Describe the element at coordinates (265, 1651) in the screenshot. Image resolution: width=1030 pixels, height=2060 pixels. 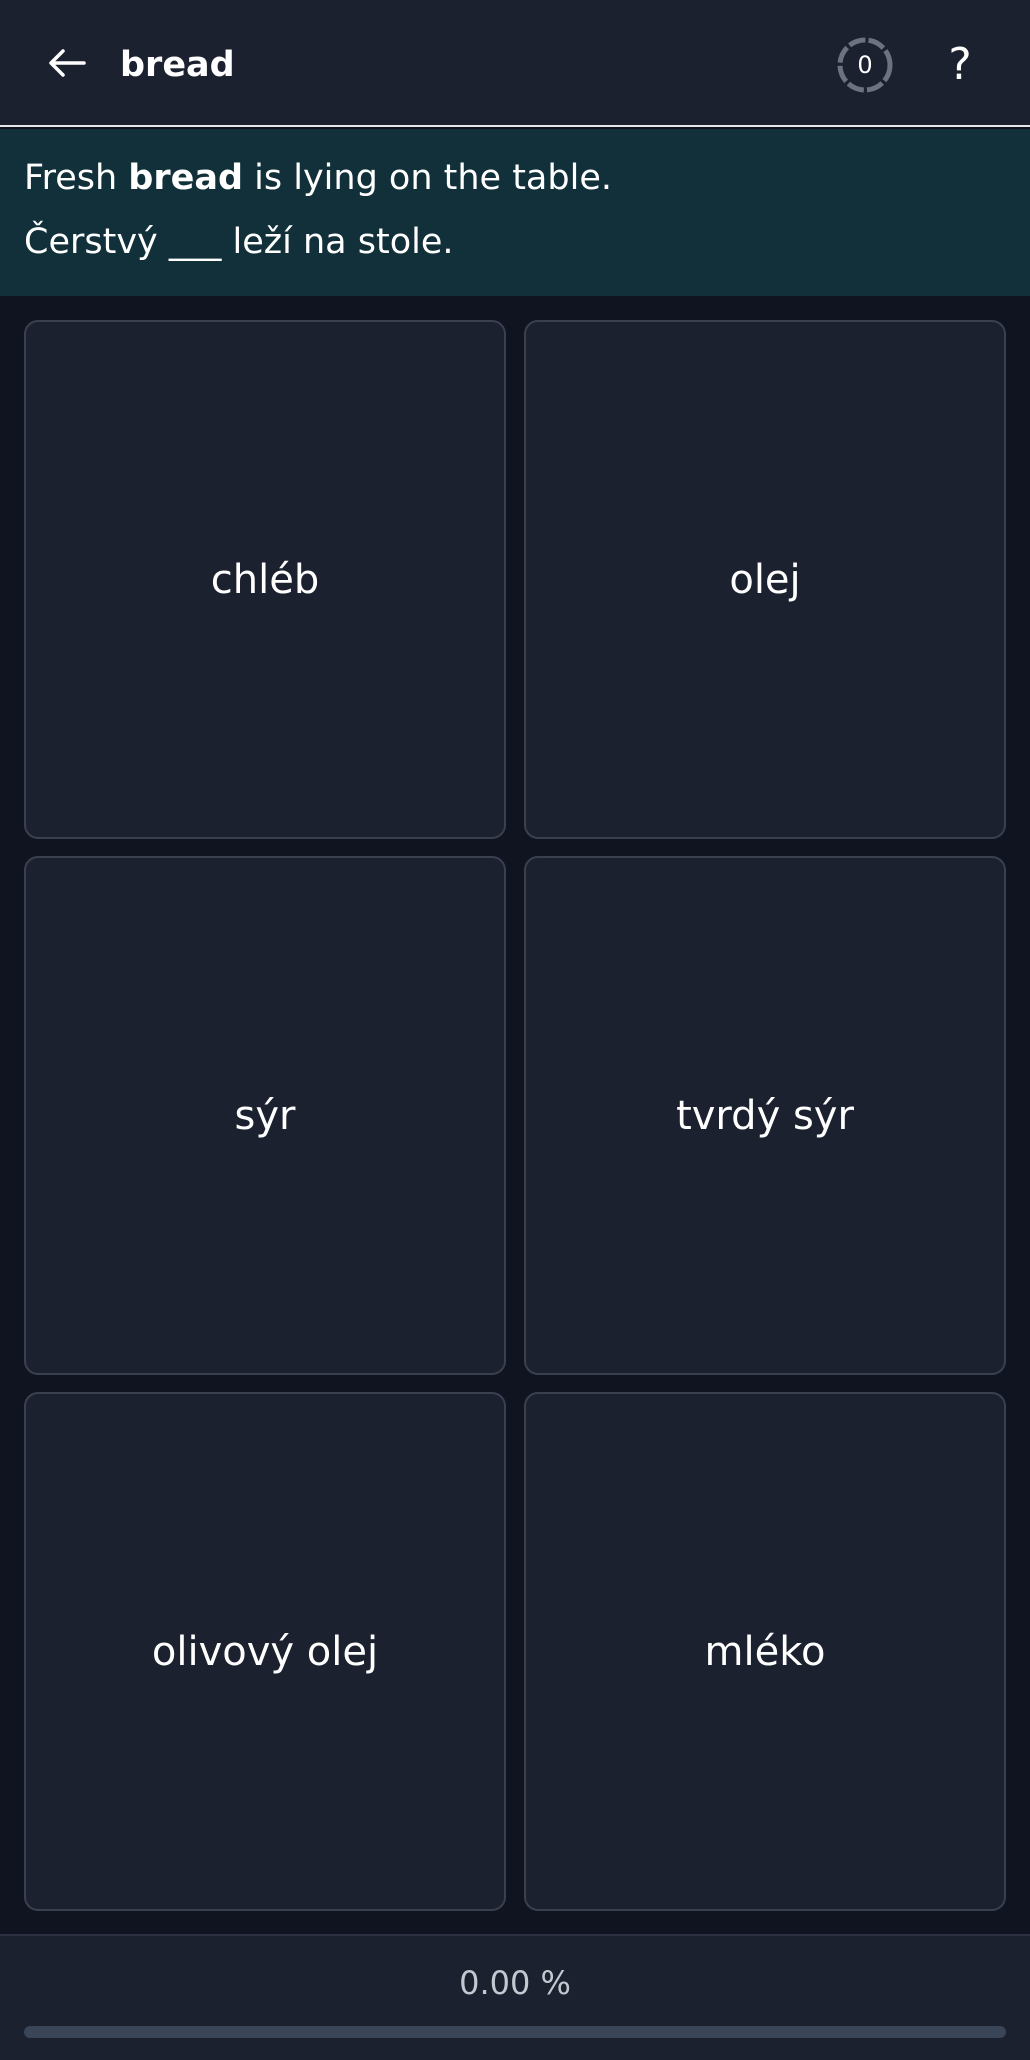
I see `answer-option-olivovy-olej: olivový olej` at that location.